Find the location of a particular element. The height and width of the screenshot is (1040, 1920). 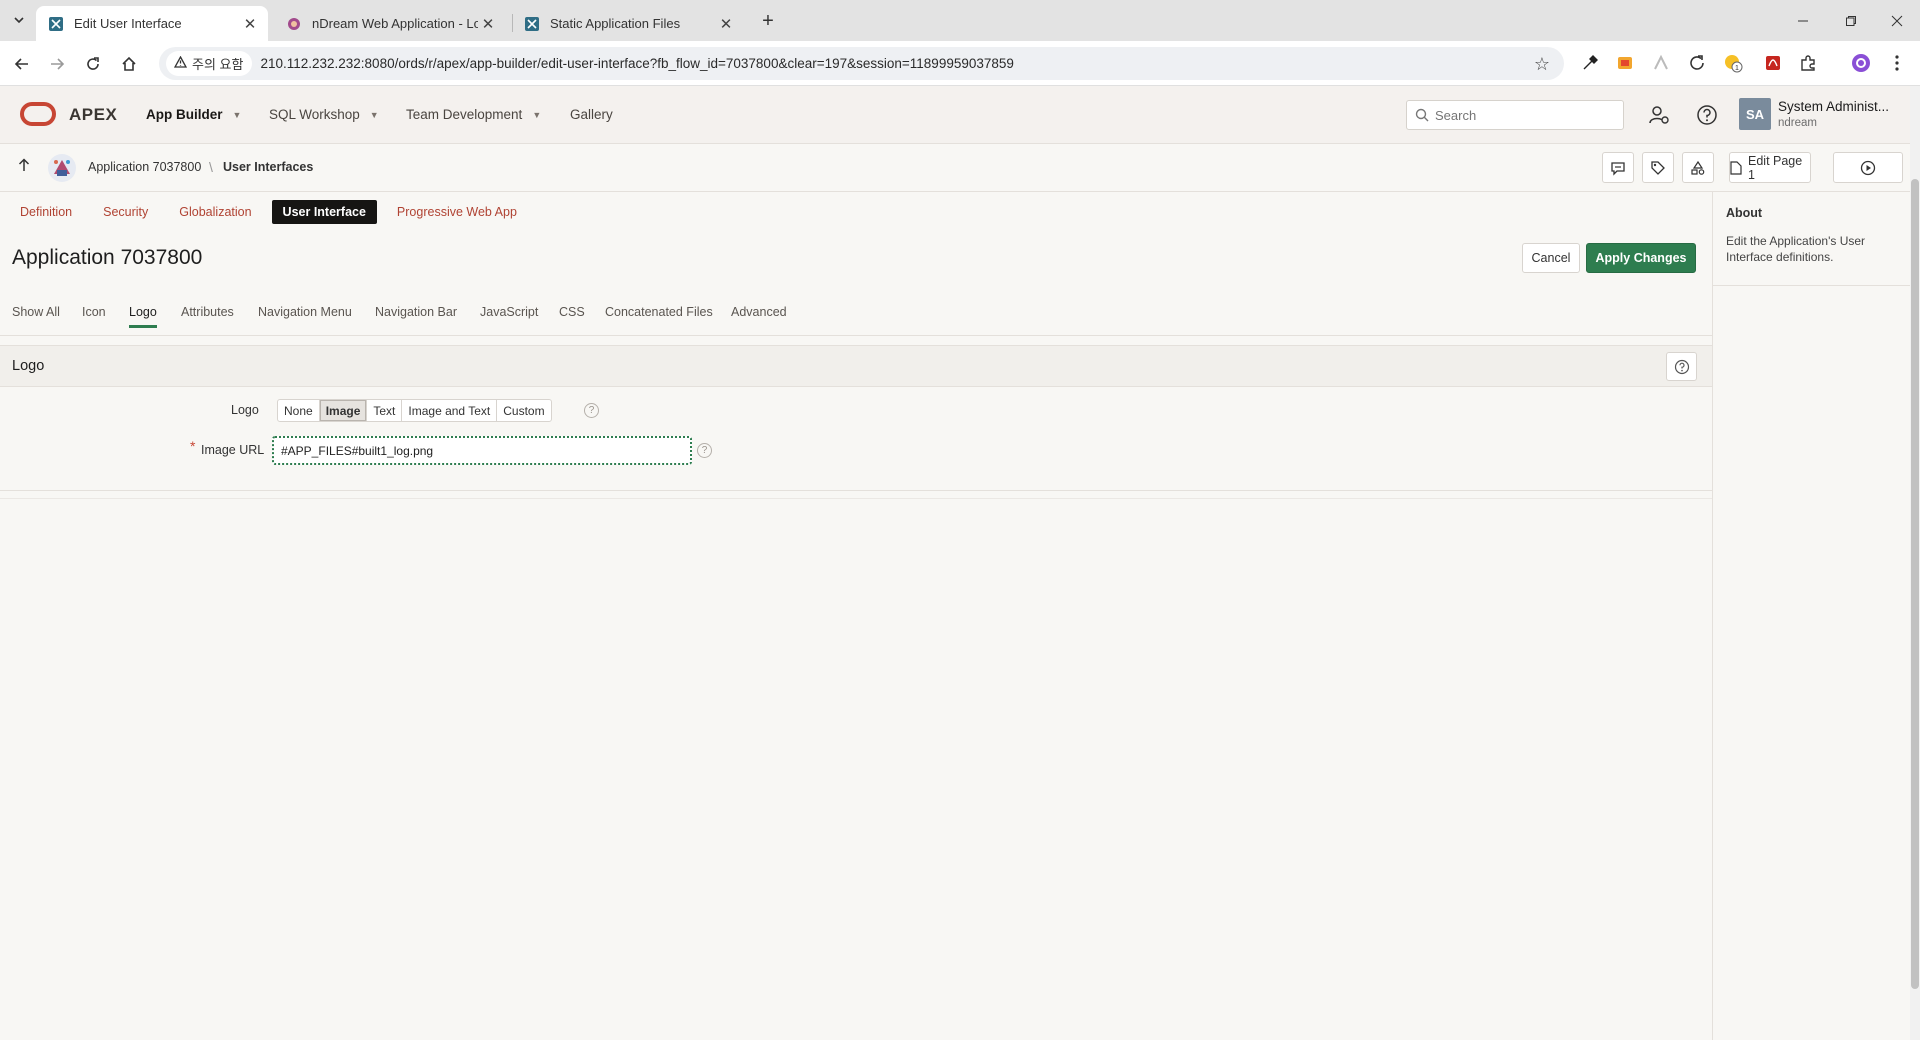

nav-label: Gallery is located at coordinates (591, 114).